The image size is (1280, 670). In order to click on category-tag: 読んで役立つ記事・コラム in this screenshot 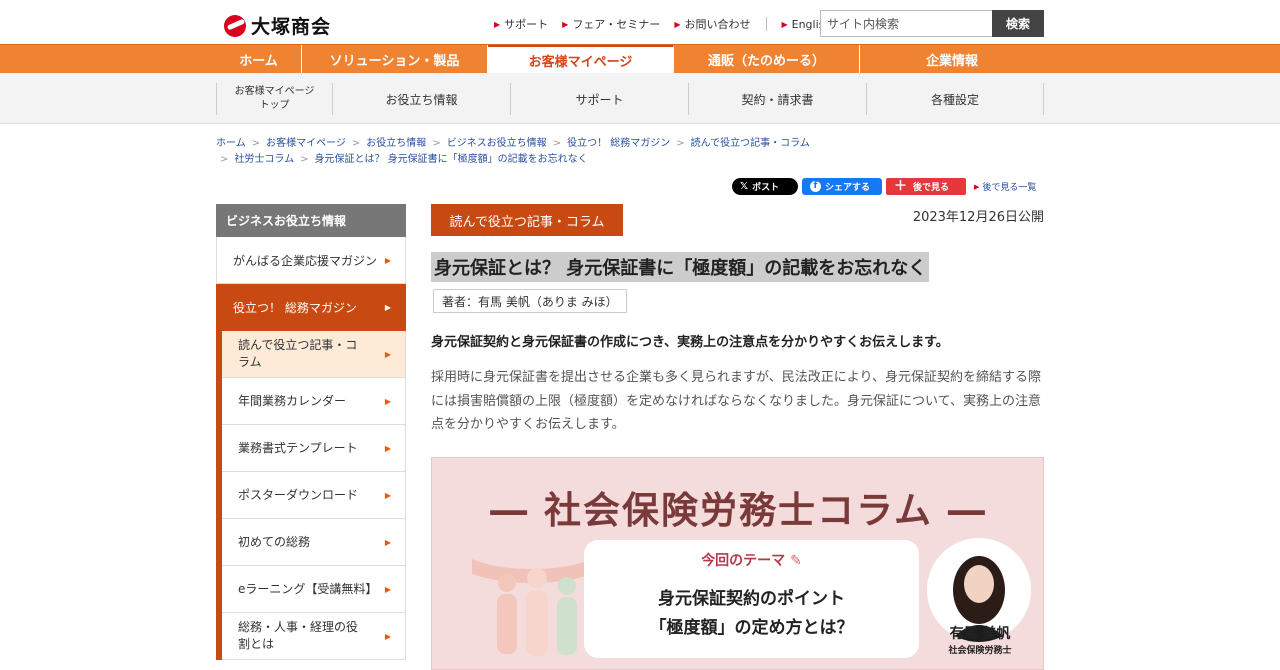, I will do `click(527, 220)`.